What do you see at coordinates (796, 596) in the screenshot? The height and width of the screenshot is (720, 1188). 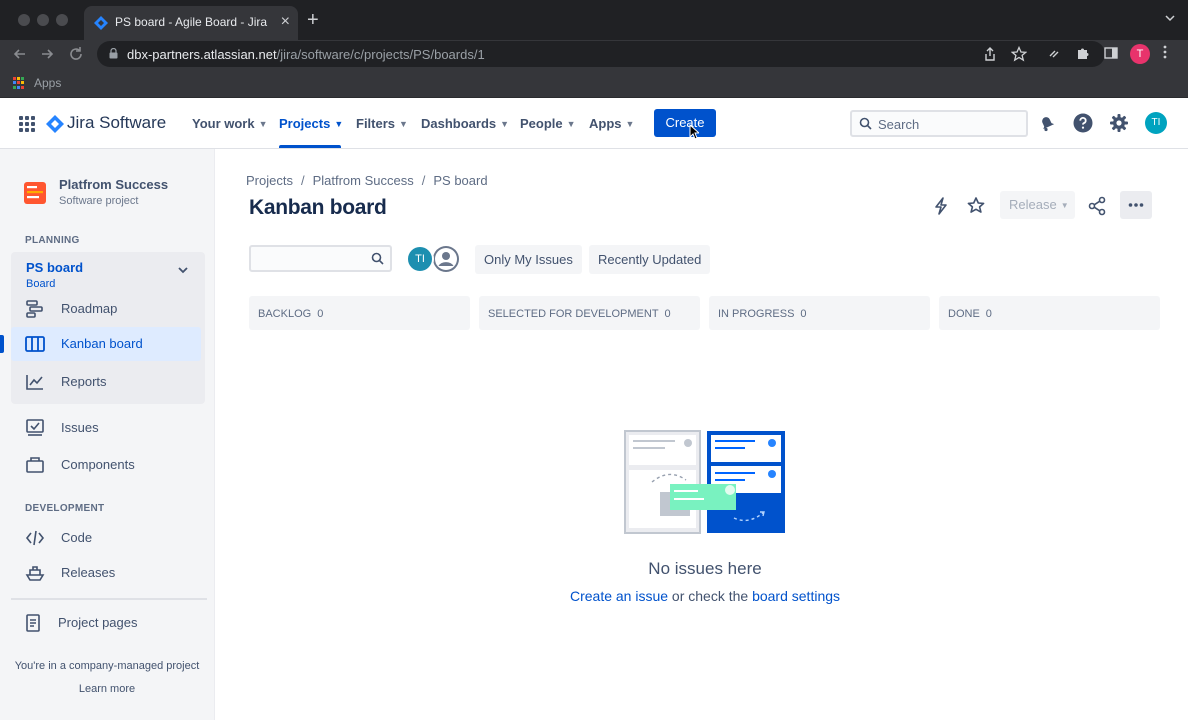 I see `board-settings-link: board settings` at bounding box center [796, 596].